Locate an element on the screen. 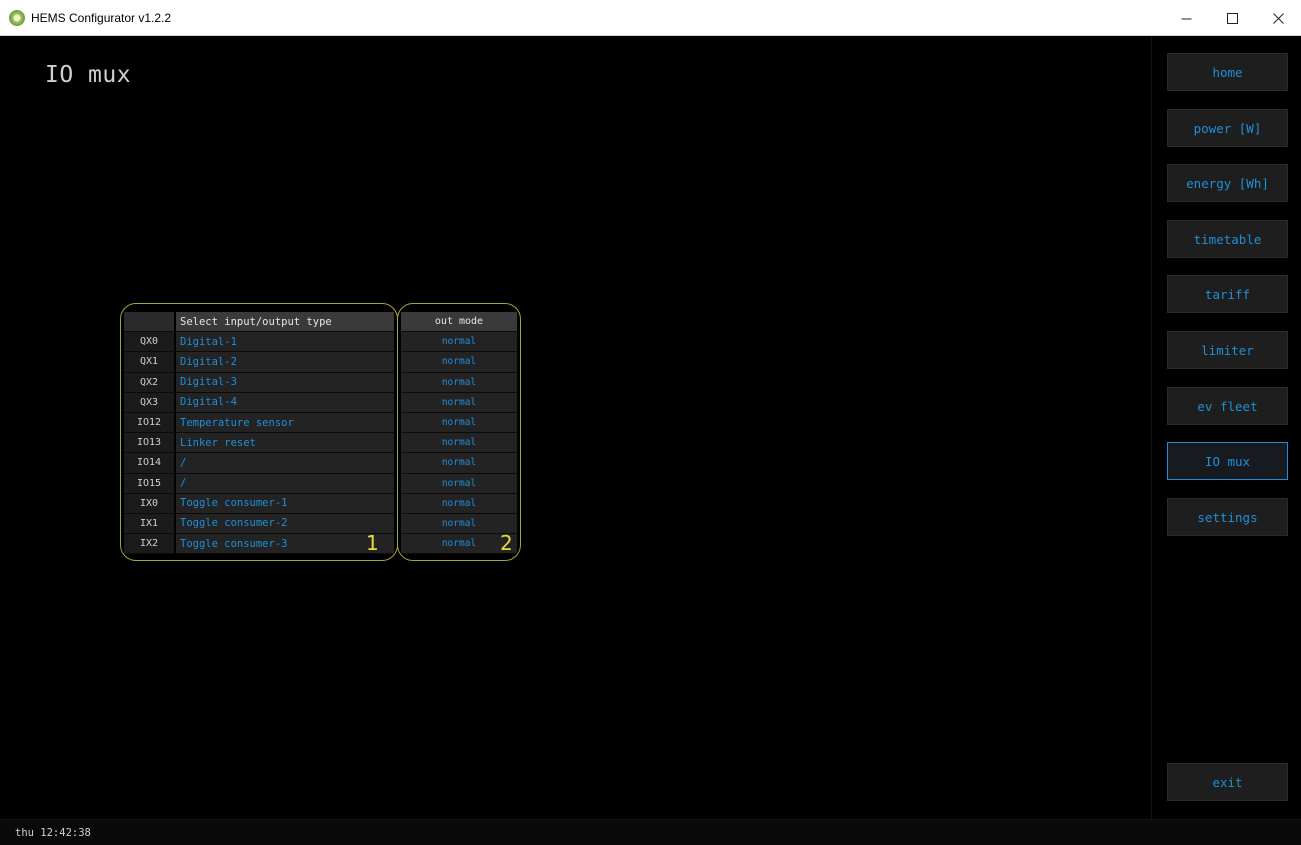 This screenshot has width=1301, height=845. io-table-row: IO13 Linker reset is located at coordinates (259, 443).